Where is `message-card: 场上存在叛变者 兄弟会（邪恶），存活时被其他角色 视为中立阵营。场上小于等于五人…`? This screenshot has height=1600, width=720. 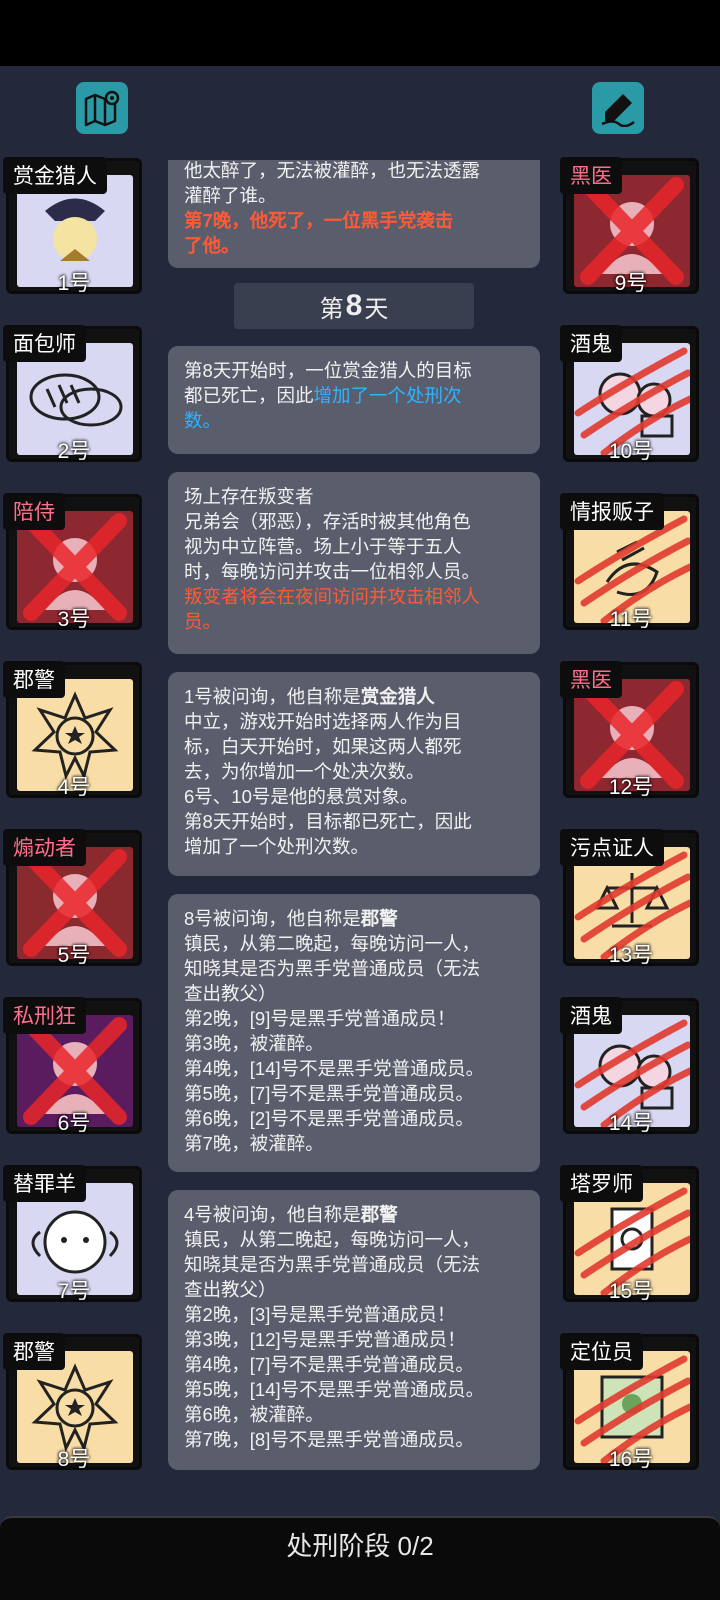 message-card: 场上存在叛变者 兄弟会（邪恶），存活时被其他角色 视为中立阵营。场上小于等于五人… is located at coordinates (354, 563).